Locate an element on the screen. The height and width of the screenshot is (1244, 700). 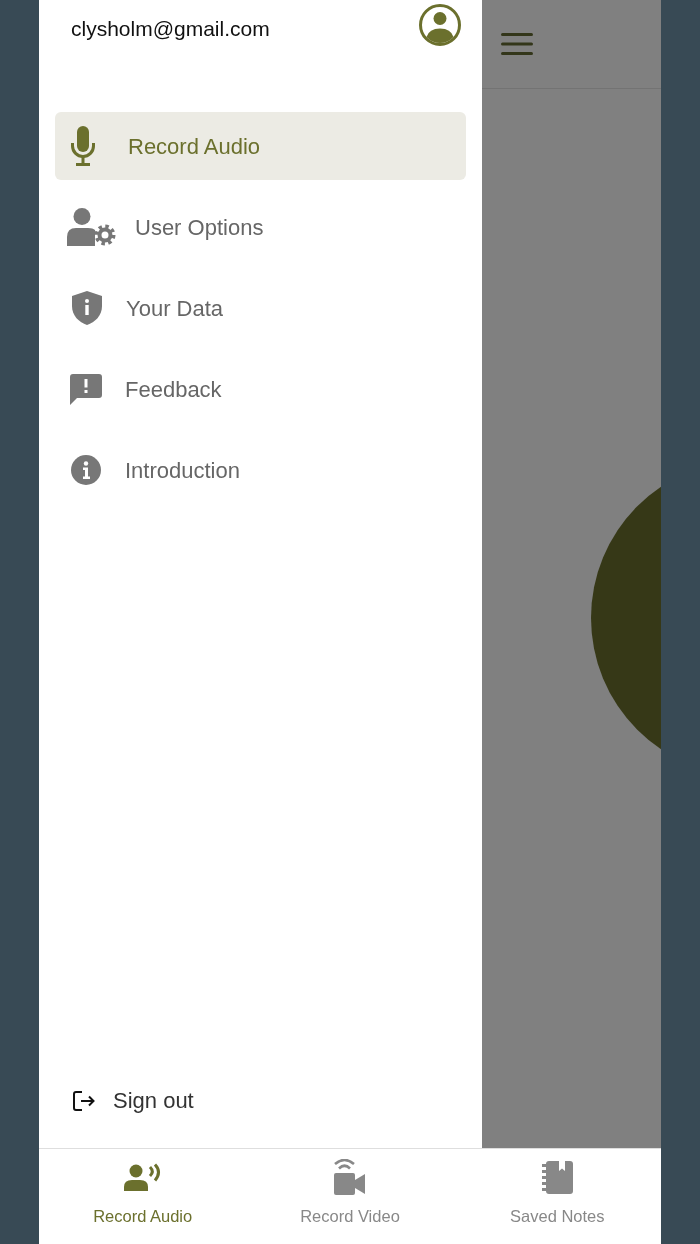
shield-icon is located at coordinates (87, 308).